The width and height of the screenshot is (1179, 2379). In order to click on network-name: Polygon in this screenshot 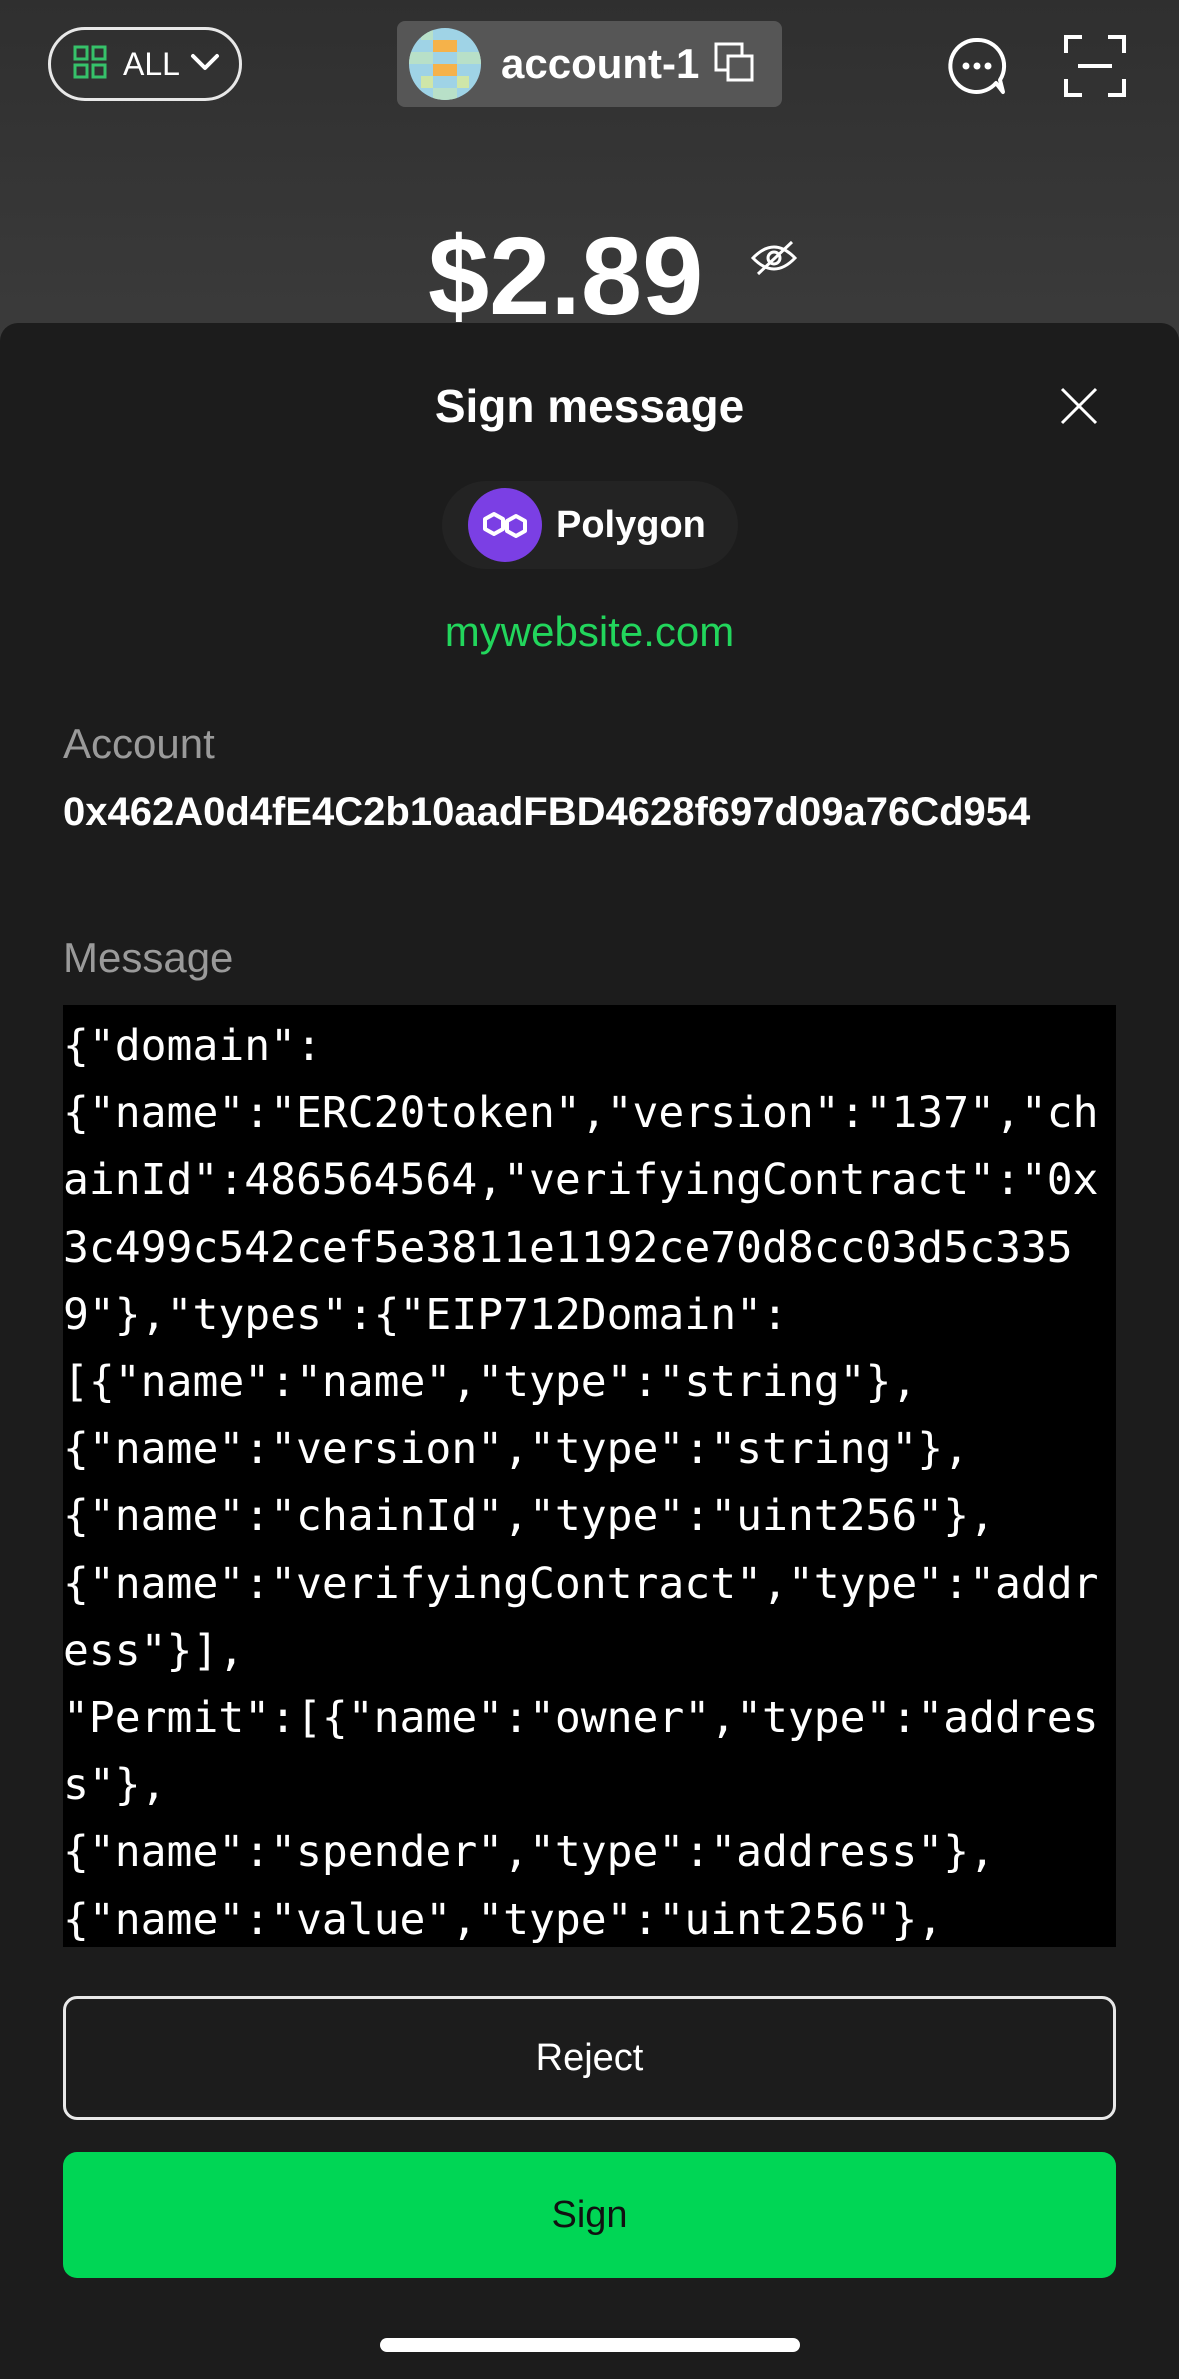, I will do `click(631, 524)`.